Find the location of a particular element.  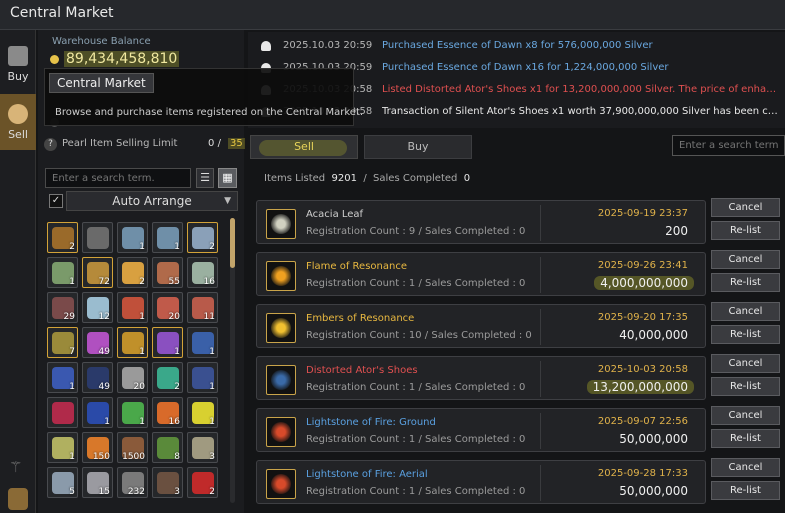

inventory-slot: 7 is located at coordinates (62, 342).